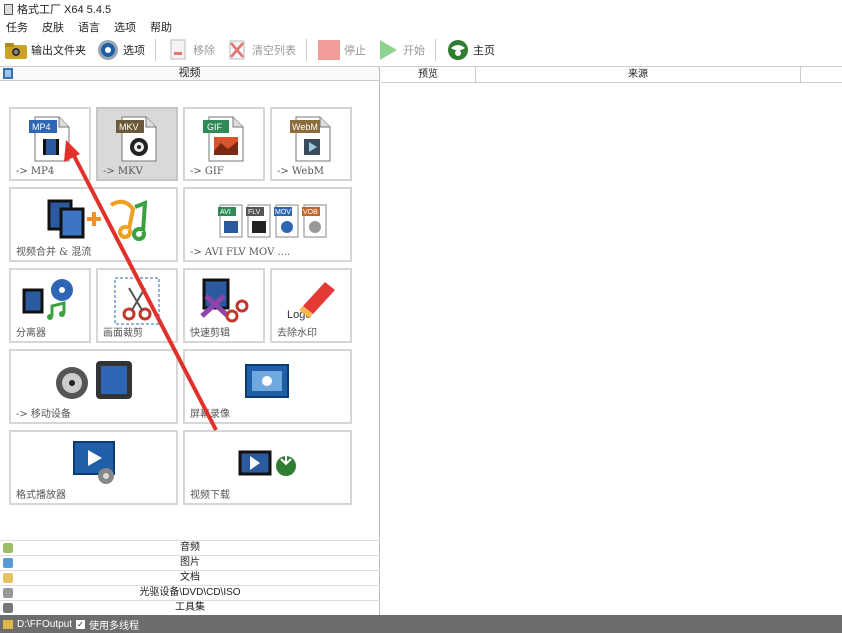  Describe the element at coordinates (178, 50) in the screenshot. I see `remove-document-icon` at that location.